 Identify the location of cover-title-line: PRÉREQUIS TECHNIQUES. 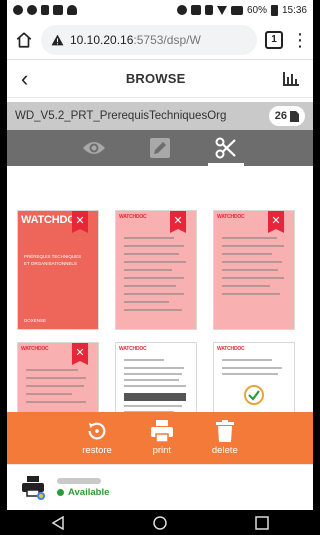
(53, 256).